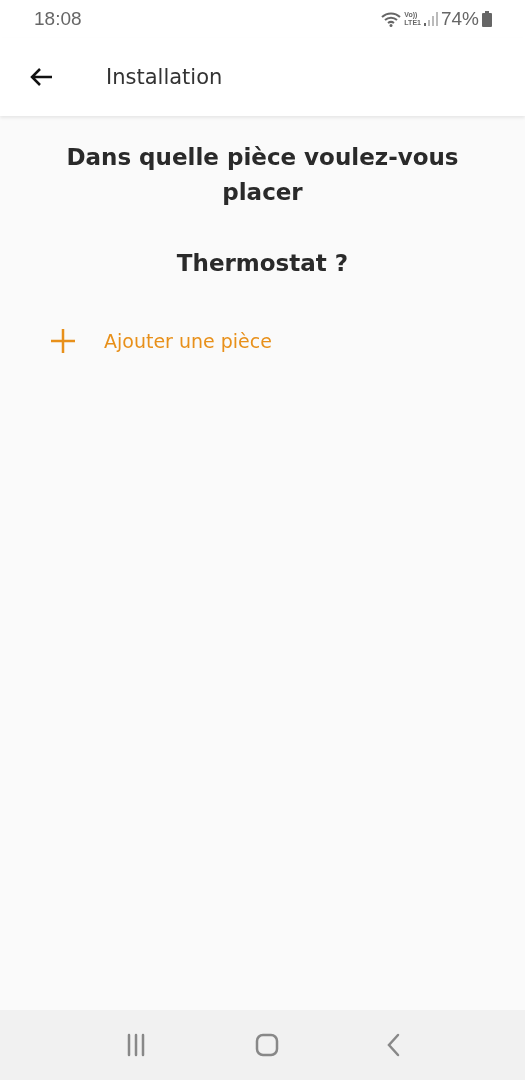  I want to click on back-arrow-icon, so click(41, 77).